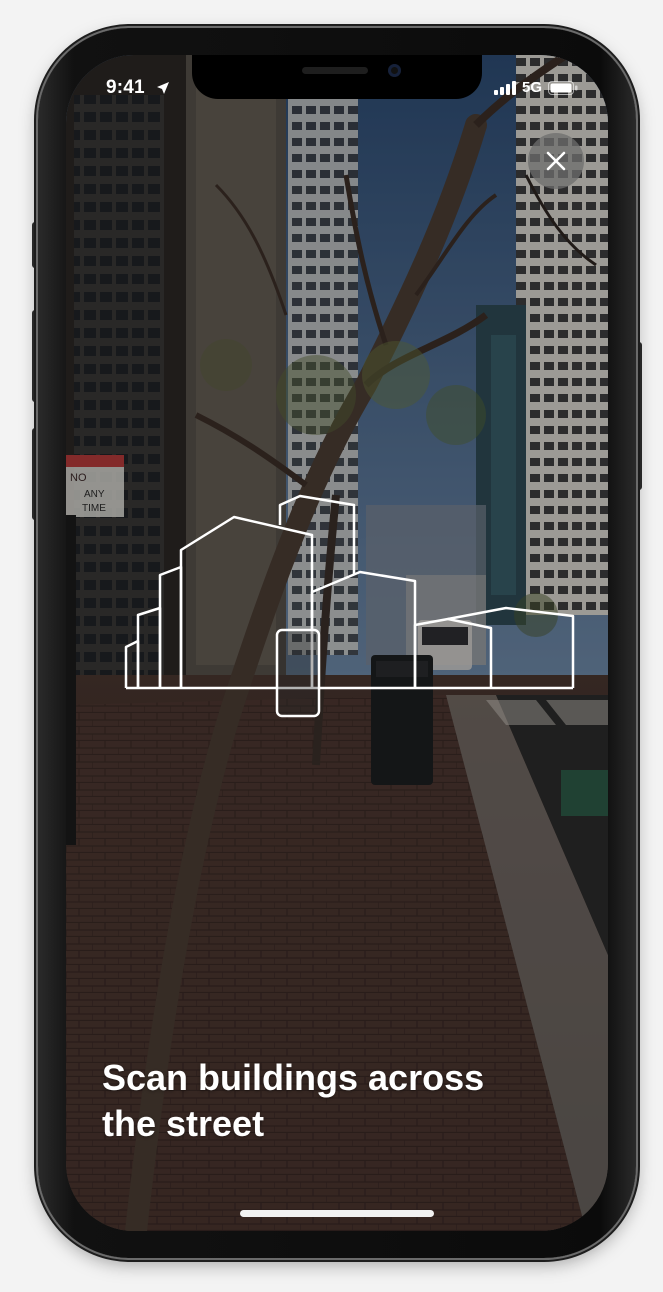  I want to click on status-indicators: 5G, so click(535, 87).